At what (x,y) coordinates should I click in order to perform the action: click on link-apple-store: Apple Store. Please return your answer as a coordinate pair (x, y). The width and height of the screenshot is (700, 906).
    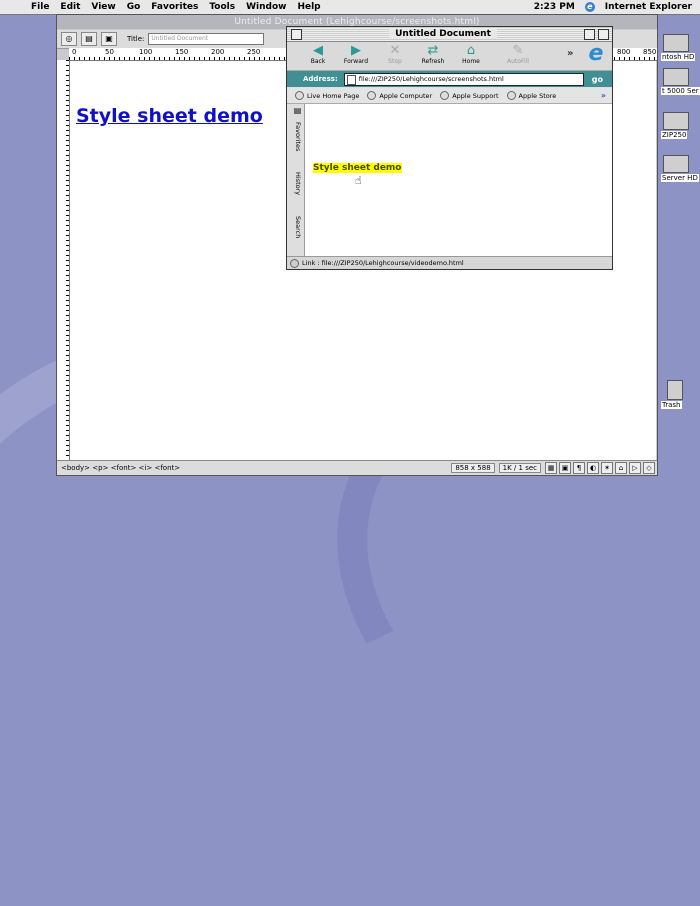
    Looking at the image, I should click on (531, 95).